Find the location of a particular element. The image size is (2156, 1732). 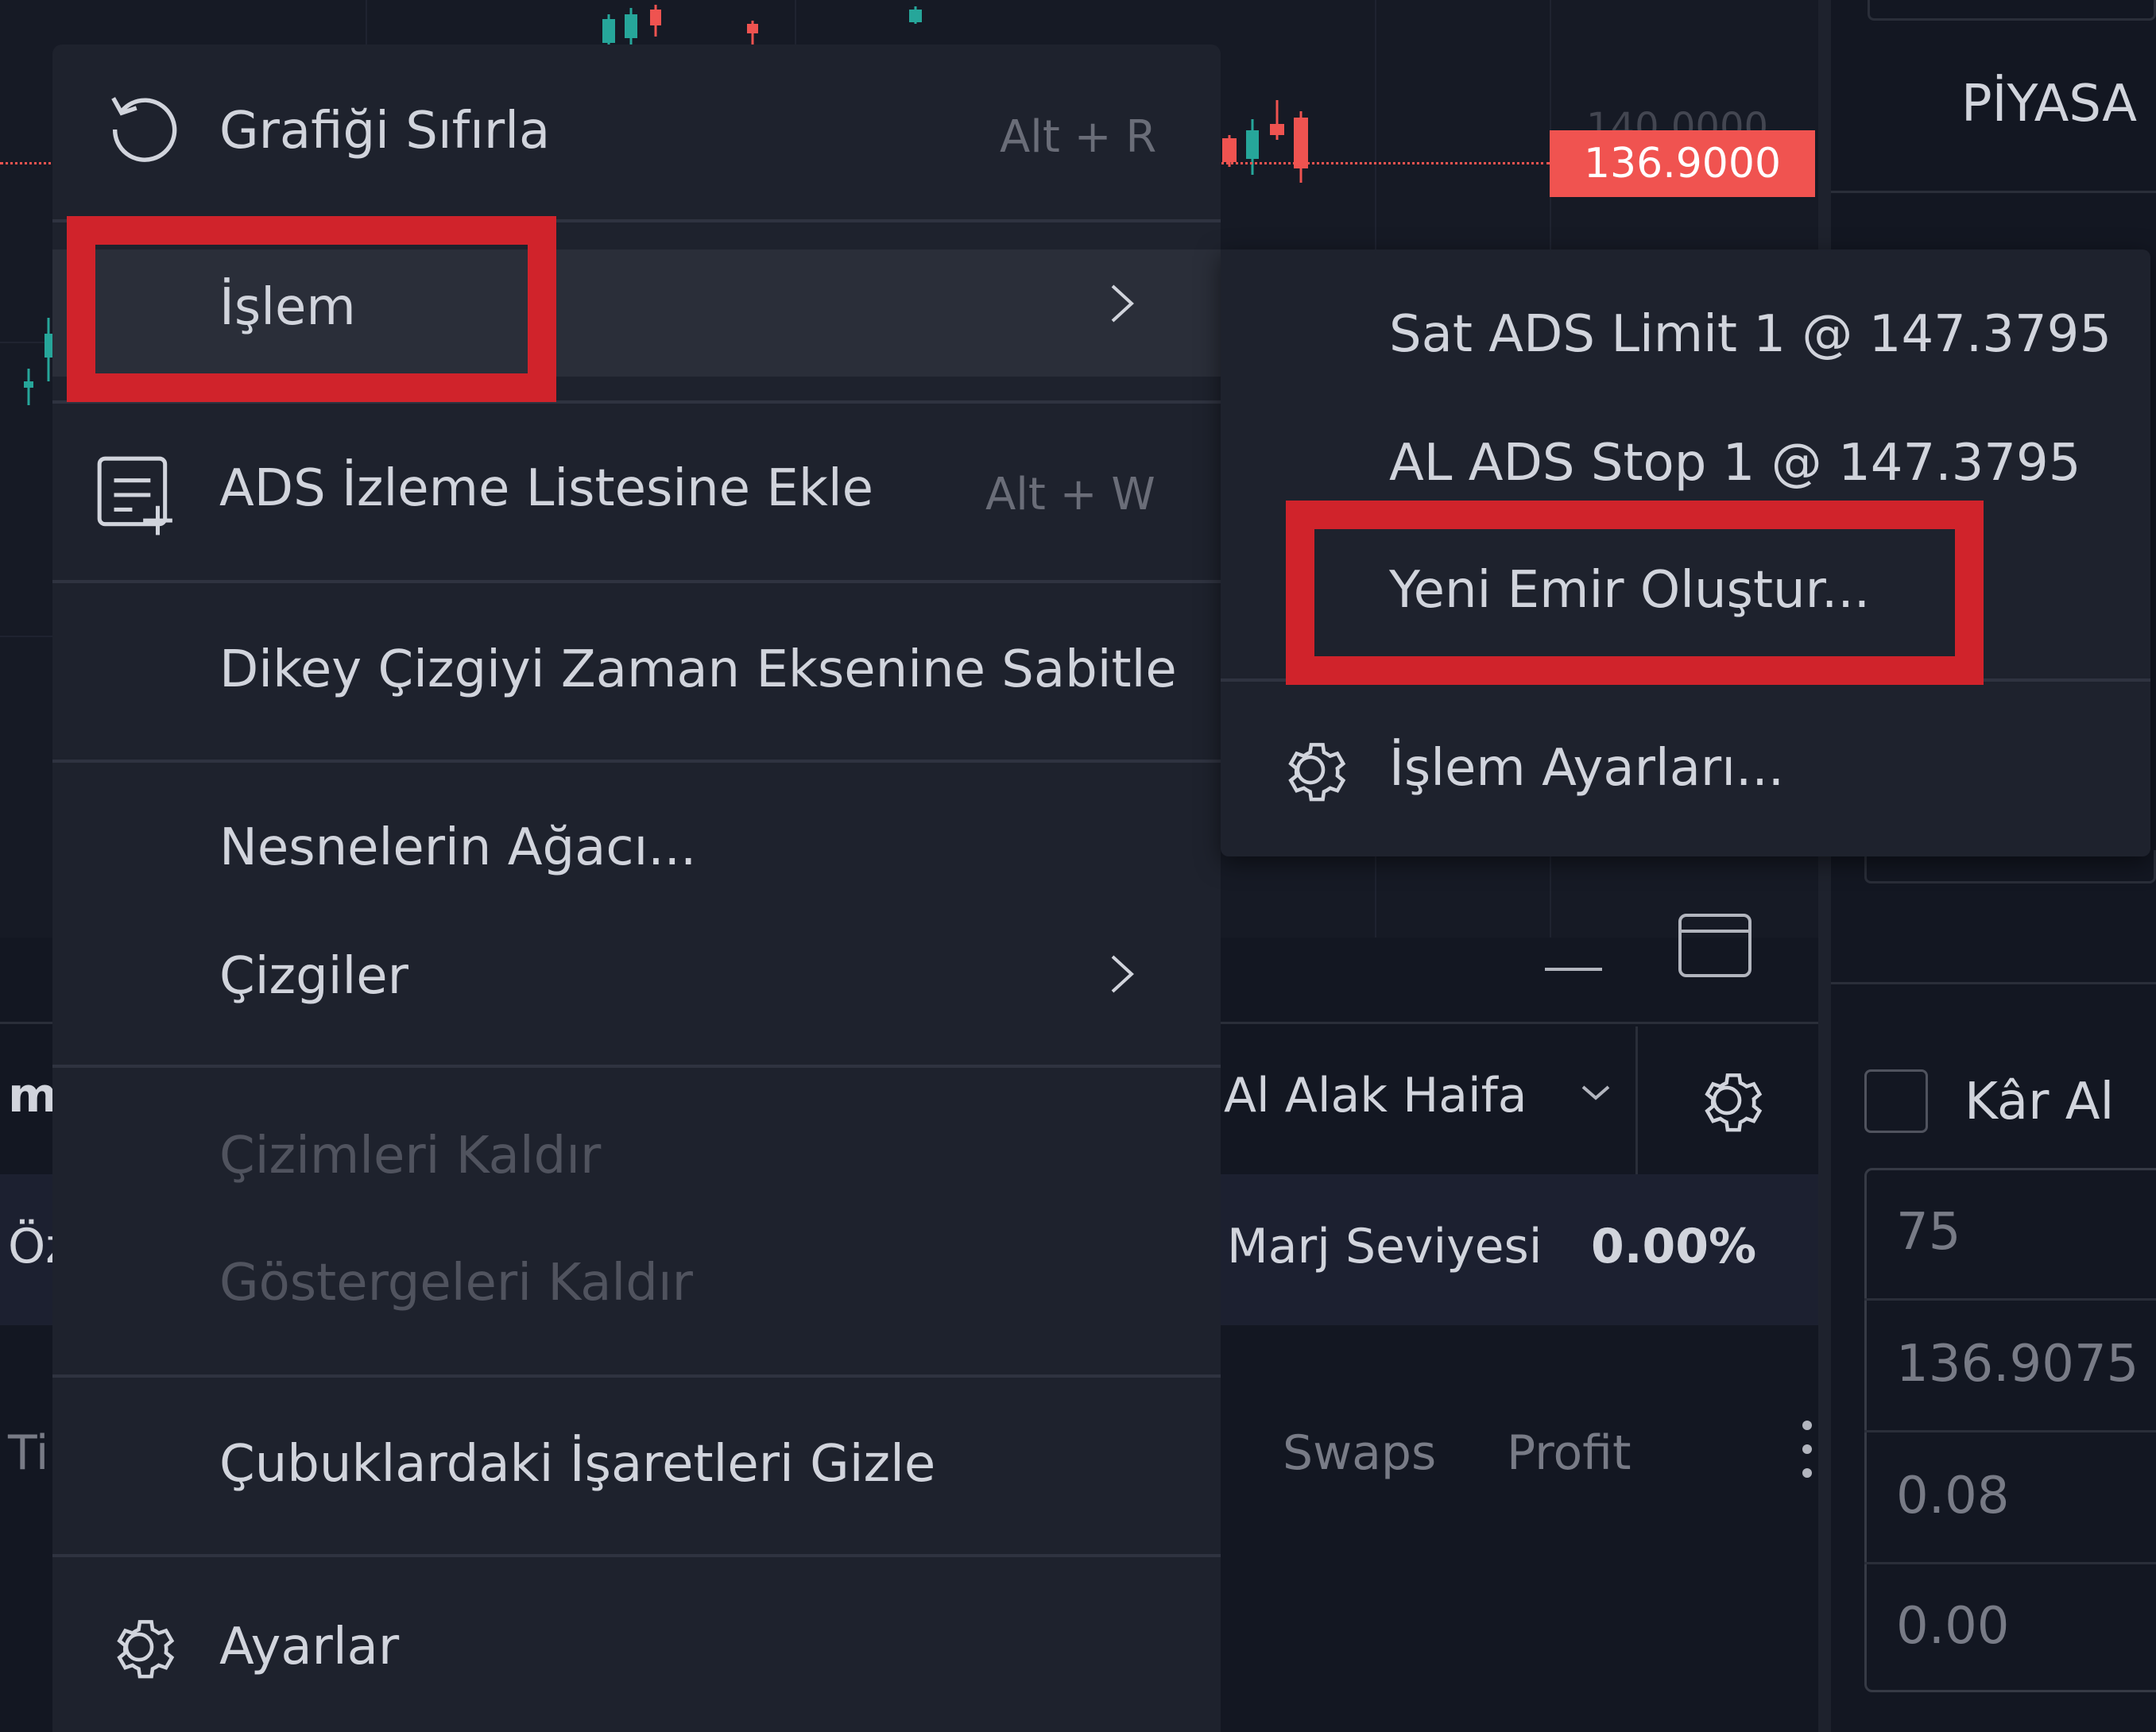

account-selector: Al Alak Haifa is located at coordinates (1375, 1095).